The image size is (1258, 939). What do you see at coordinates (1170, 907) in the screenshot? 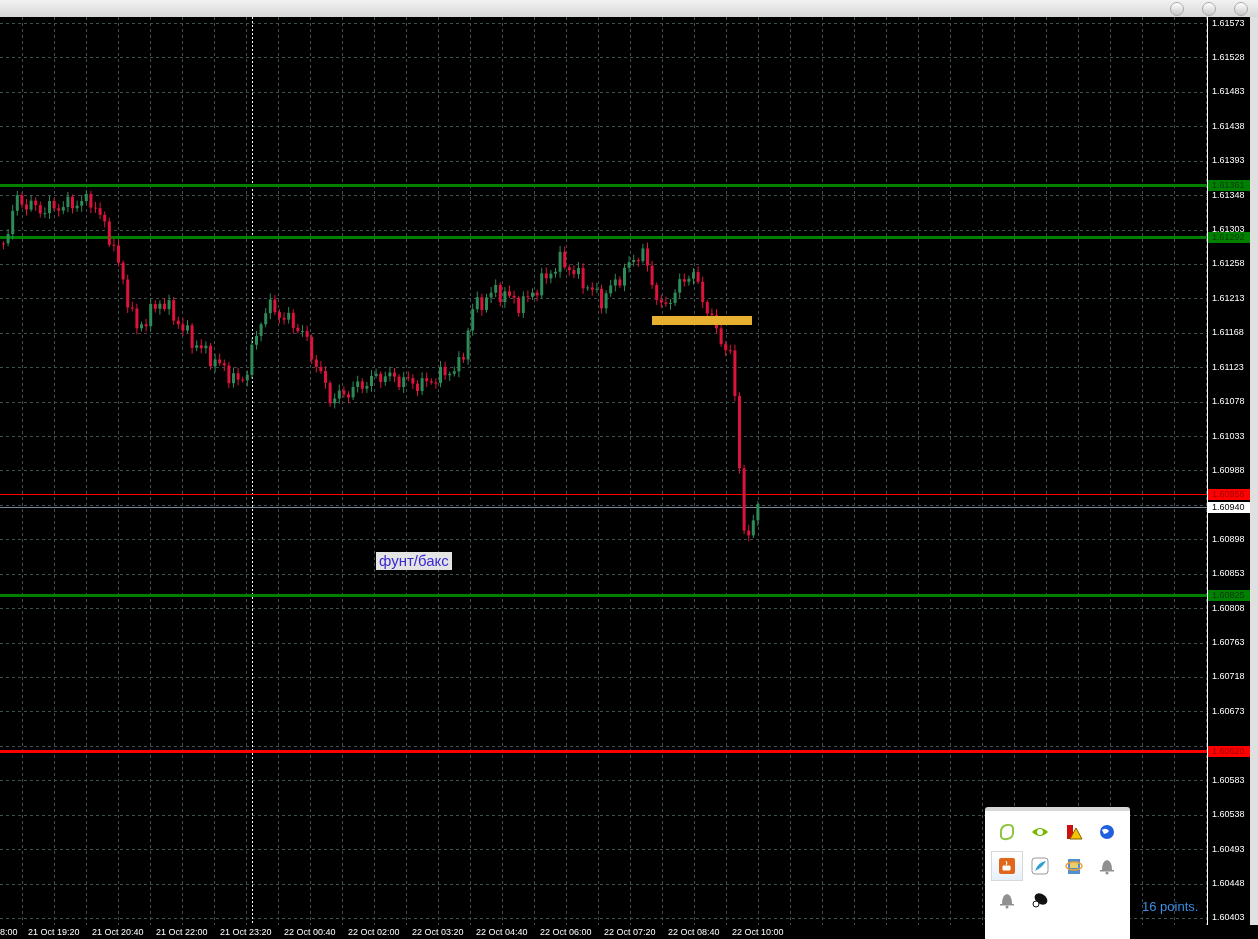
I see `status-text: 16 points.` at bounding box center [1170, 907].